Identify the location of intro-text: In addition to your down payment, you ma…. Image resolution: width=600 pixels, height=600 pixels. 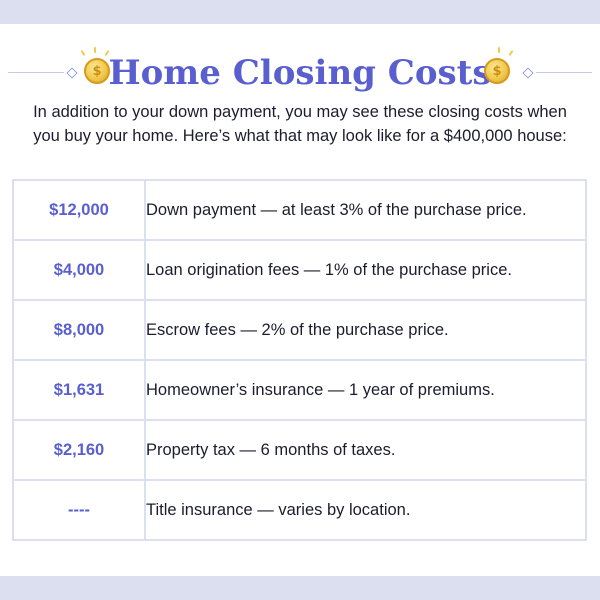
(300, 124).